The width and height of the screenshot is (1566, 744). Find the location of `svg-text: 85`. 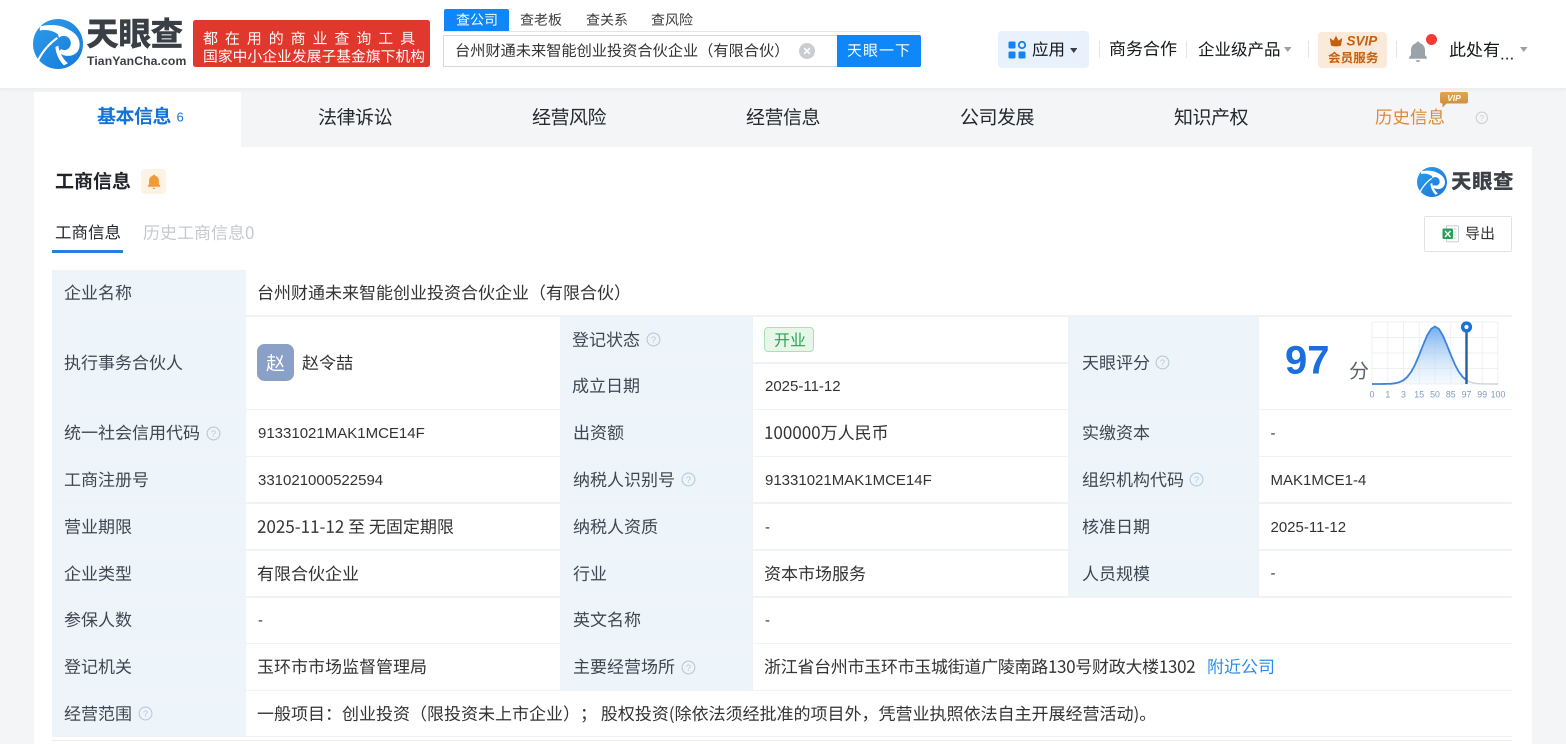

svg-text: 85 is located at coordinates (1451, 395).